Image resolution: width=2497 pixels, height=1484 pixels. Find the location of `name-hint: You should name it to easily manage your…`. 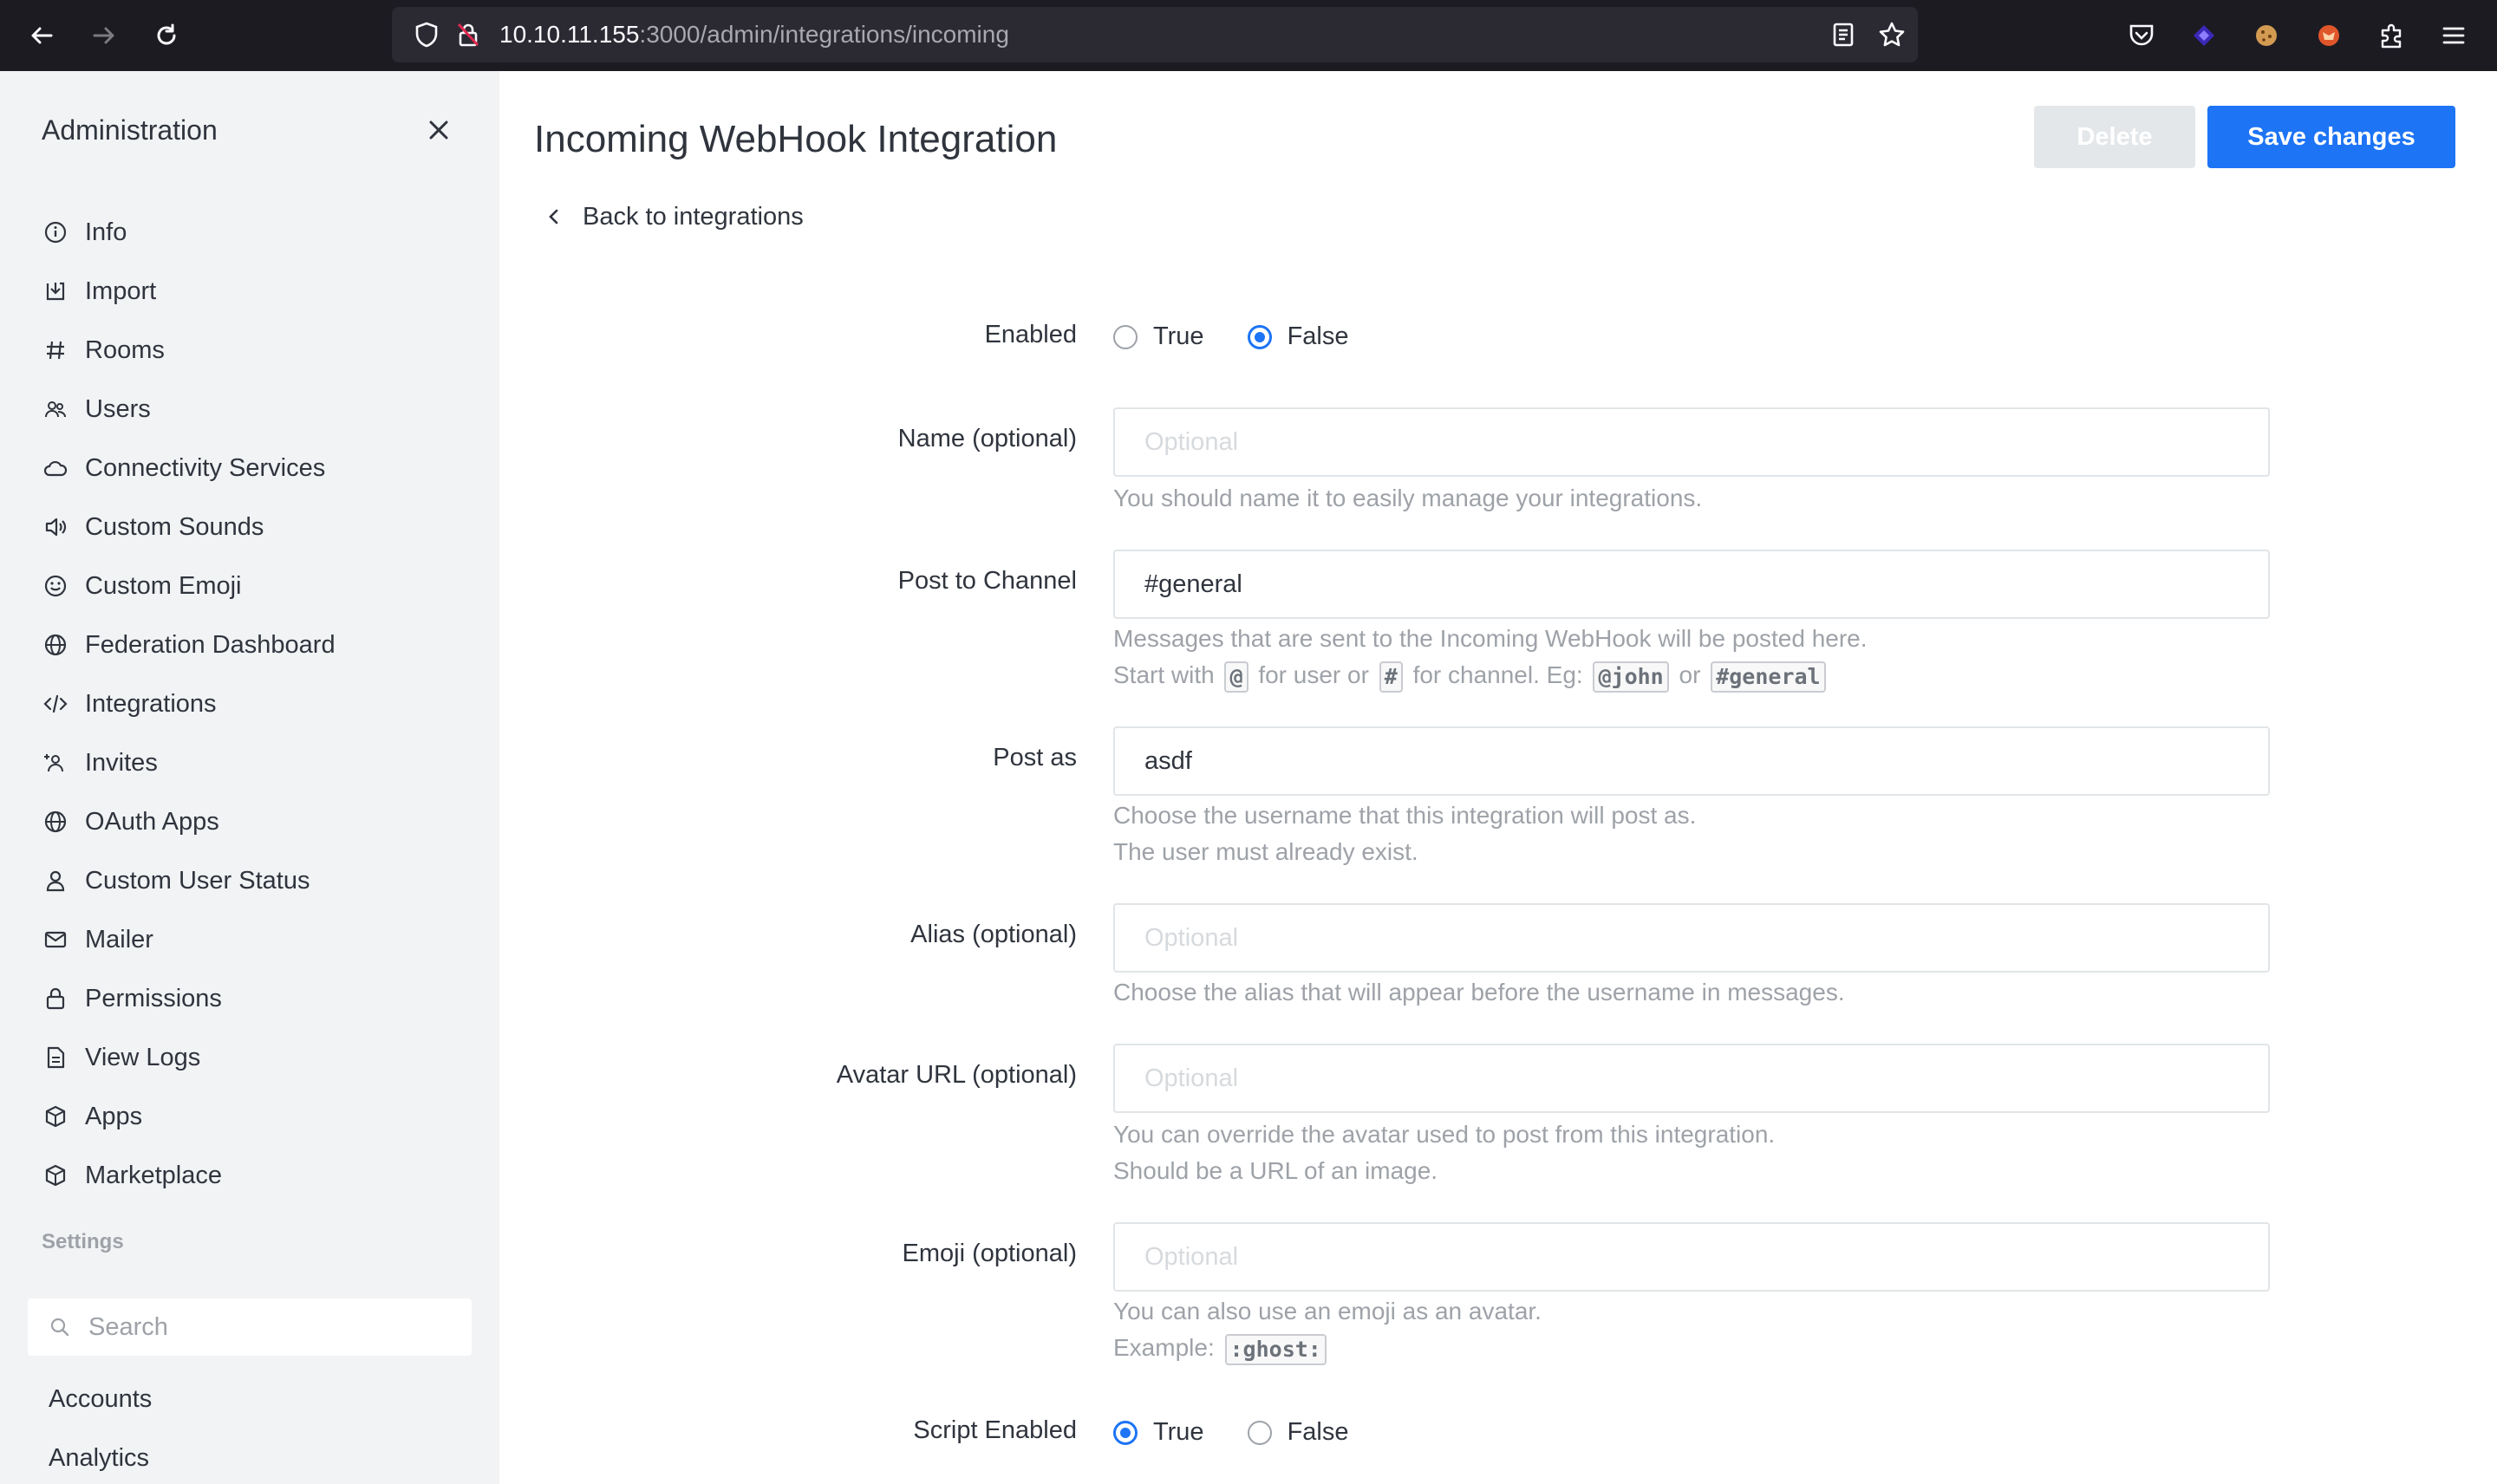

name-hint: You should name it to easily manage your… is located at coordinates (1408, 498).